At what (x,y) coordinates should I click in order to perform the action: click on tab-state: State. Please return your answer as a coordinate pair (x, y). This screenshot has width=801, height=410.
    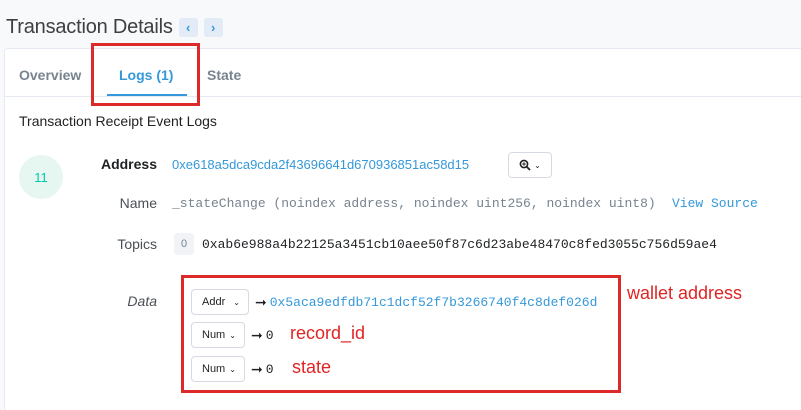
    Looking at the image, I should click on (224, 75).